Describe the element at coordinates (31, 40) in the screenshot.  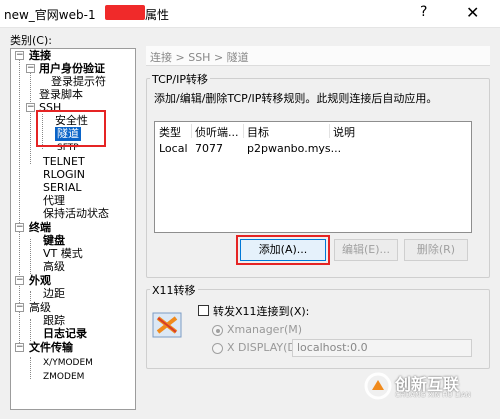
I see `category-label: 类别(C):` at that location.